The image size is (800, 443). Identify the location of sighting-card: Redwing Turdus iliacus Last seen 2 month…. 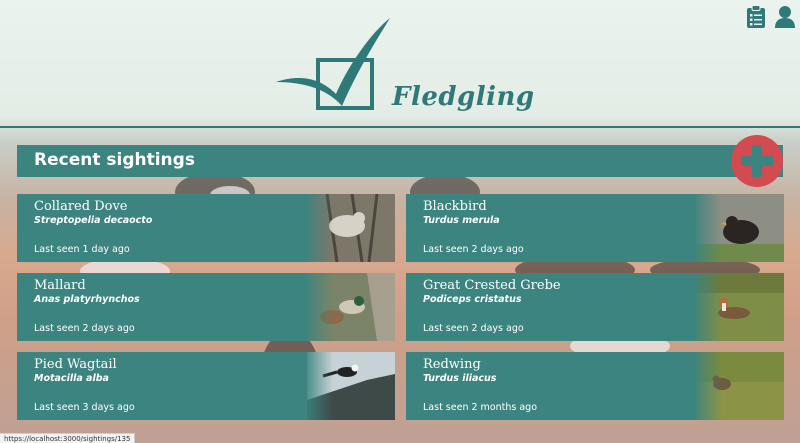
(595, 386).